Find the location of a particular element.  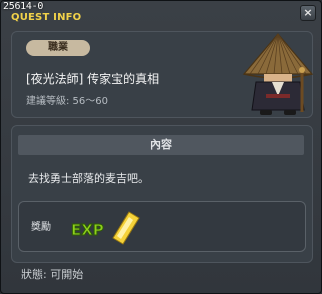

close-button: × is located at coordinates (308, 13).